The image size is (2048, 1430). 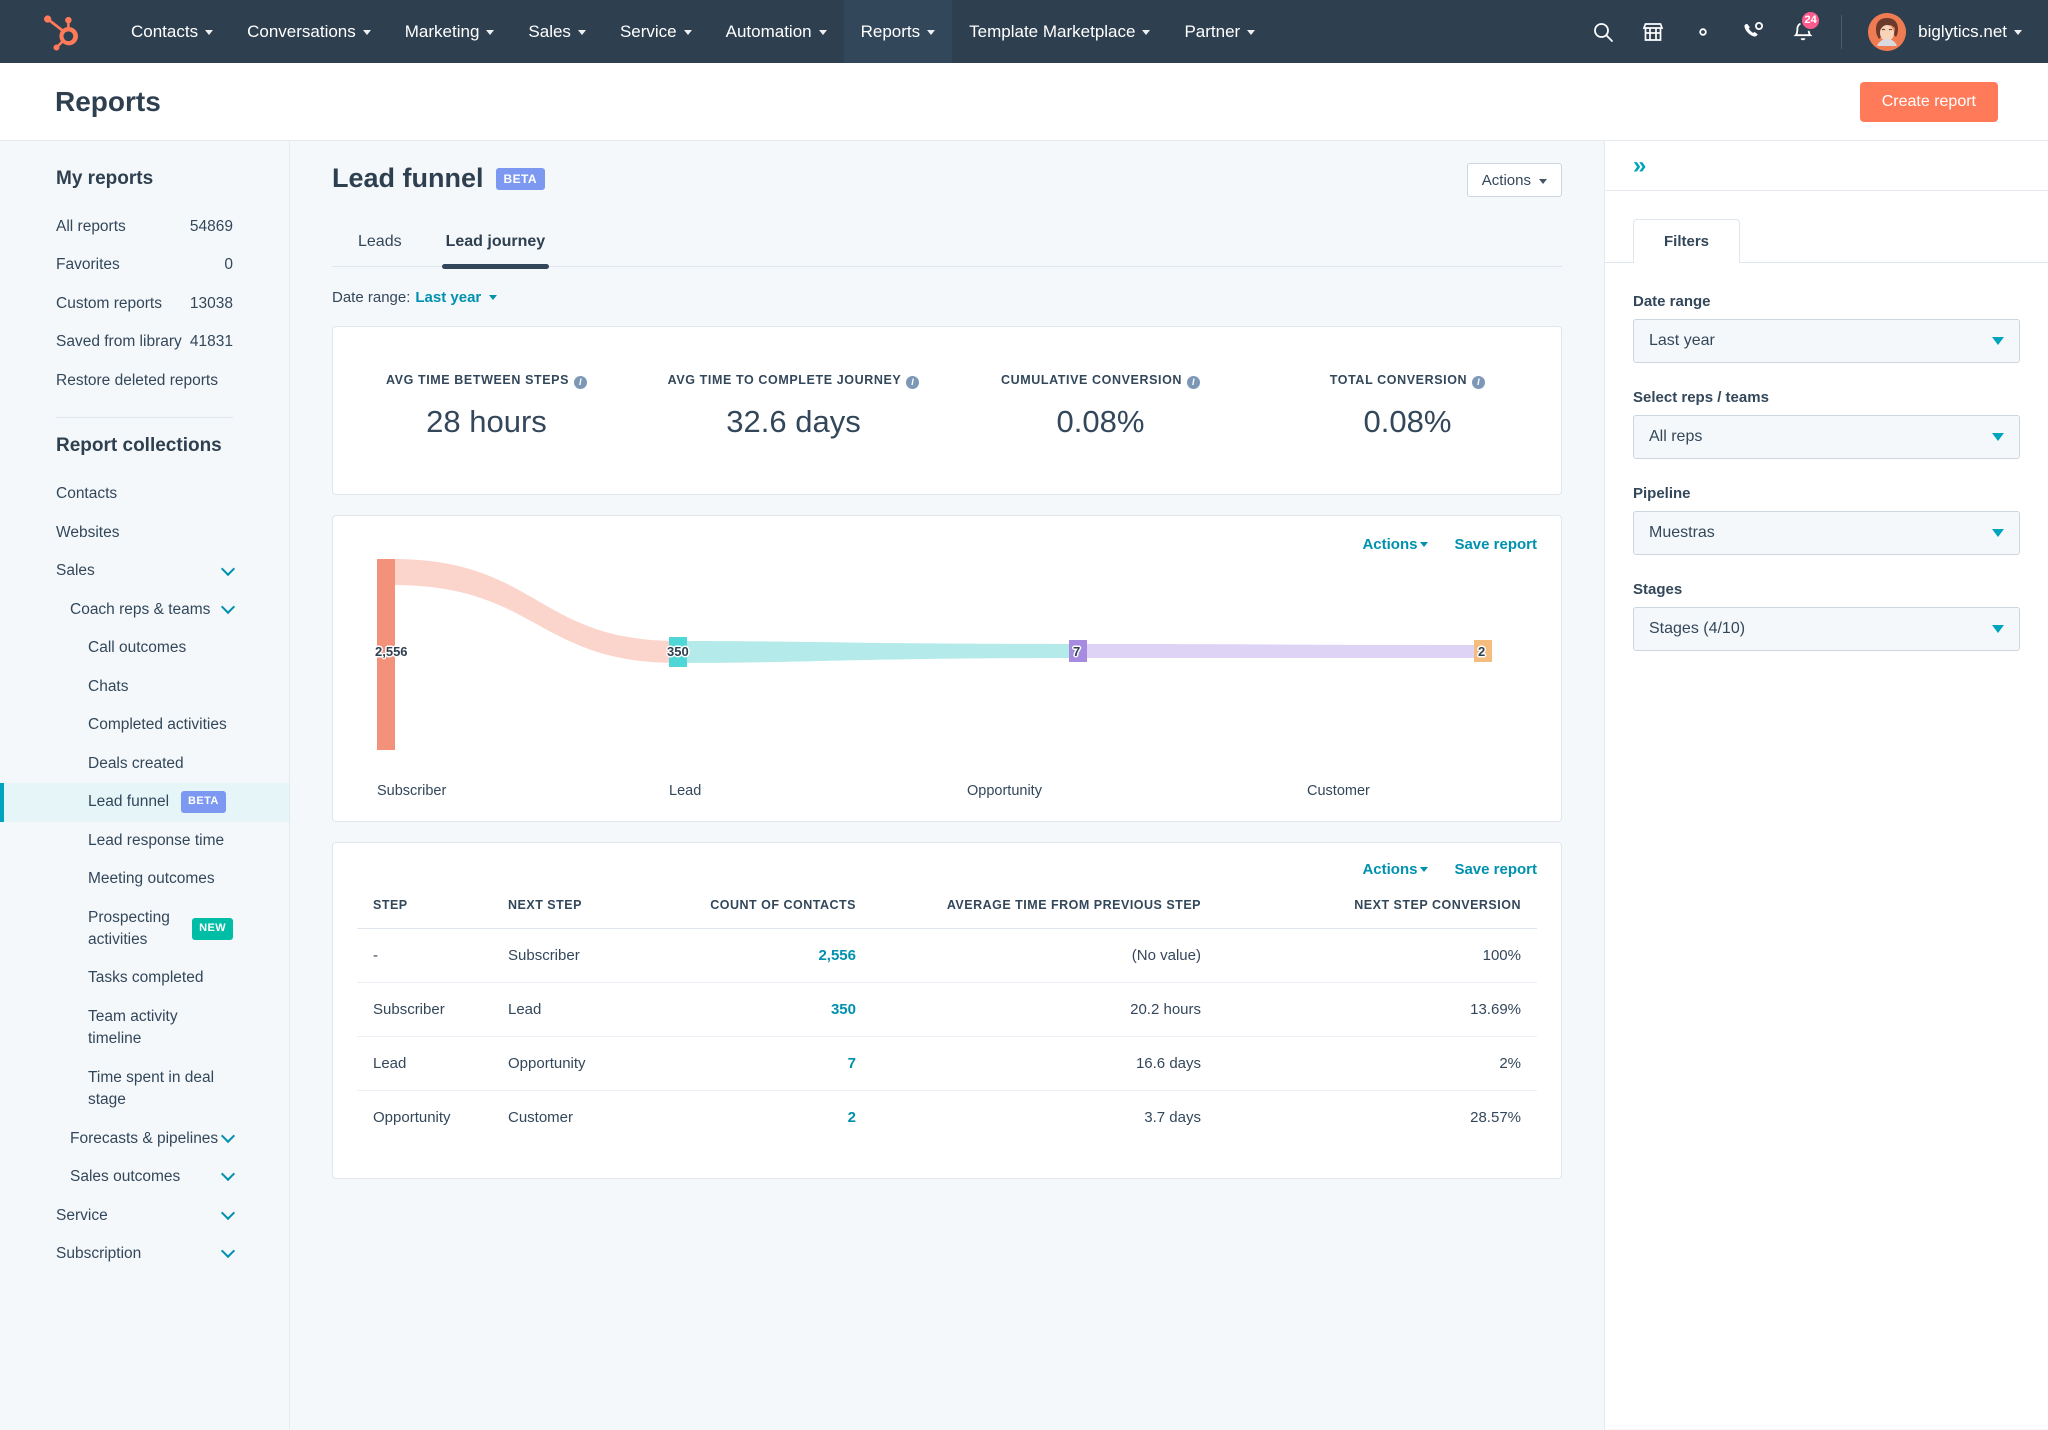 What do you see at coordinates (1945, 31) in the screenshot?
I see `account-menu: biglytics.net` at bounding box center [1945, 31].